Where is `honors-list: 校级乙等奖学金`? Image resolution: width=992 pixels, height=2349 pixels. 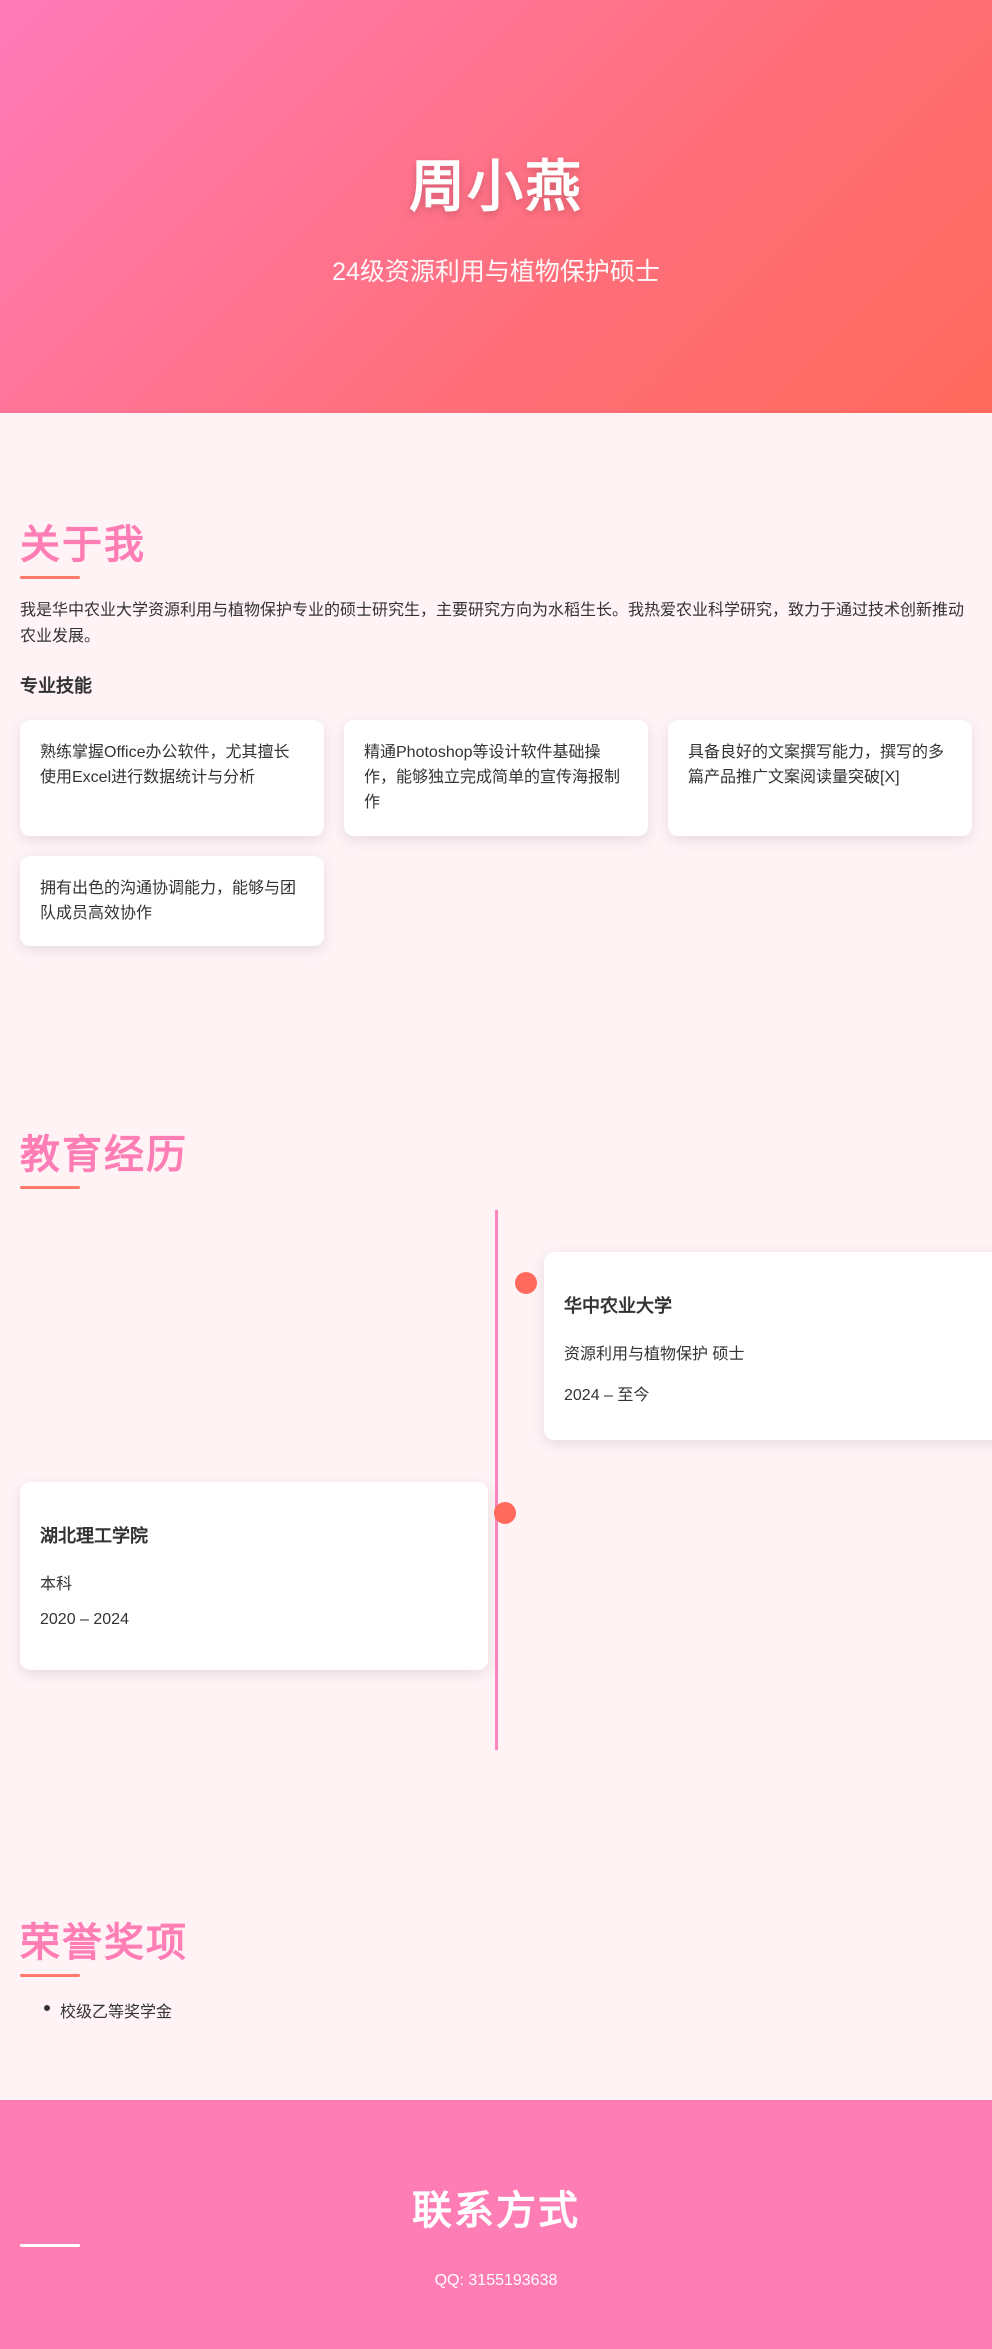
honors-list: 校级乙等奖学金 is located at coordinates (108, 2010).